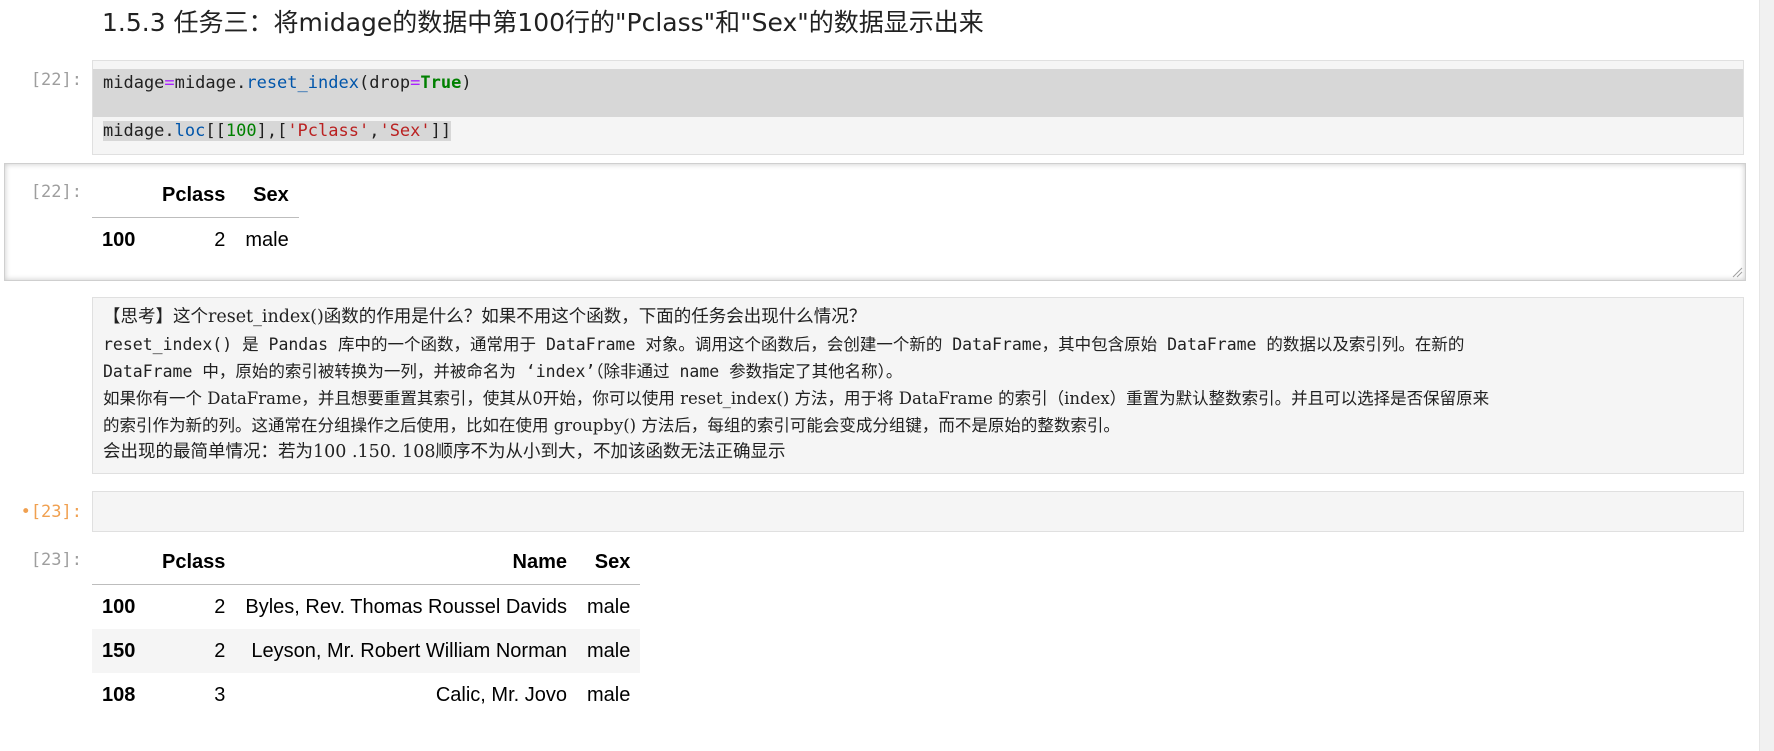 The image size is (1774, 751). Describe the element at coordinates (441, 83) in the screenshot. I see `code-token-keyword: True` at that location.